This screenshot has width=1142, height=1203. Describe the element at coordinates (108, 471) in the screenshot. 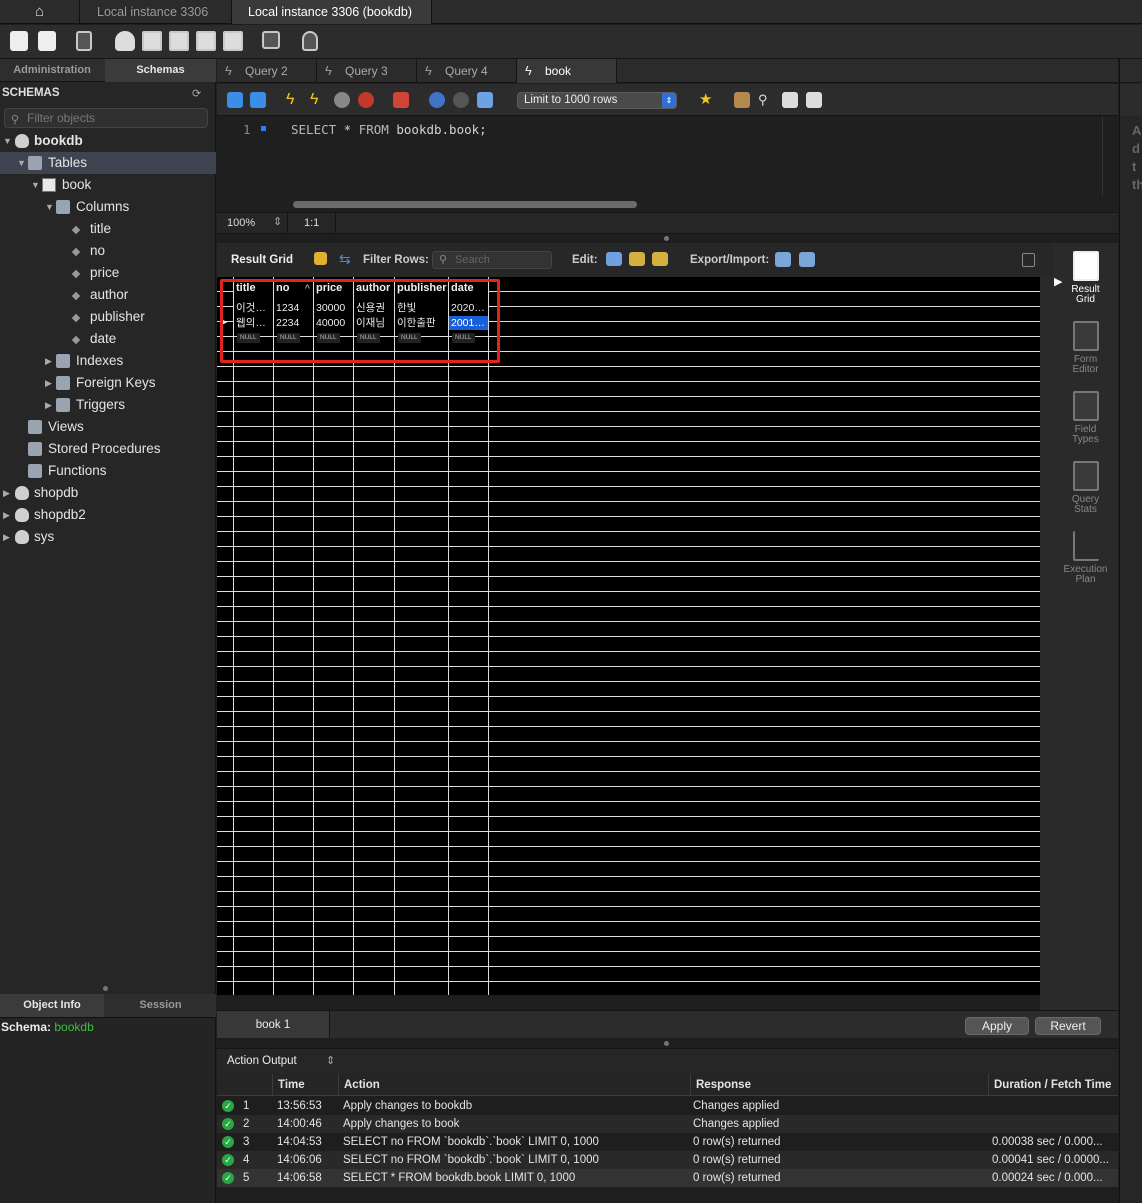

I see `tree-functions: Functions` at that location.